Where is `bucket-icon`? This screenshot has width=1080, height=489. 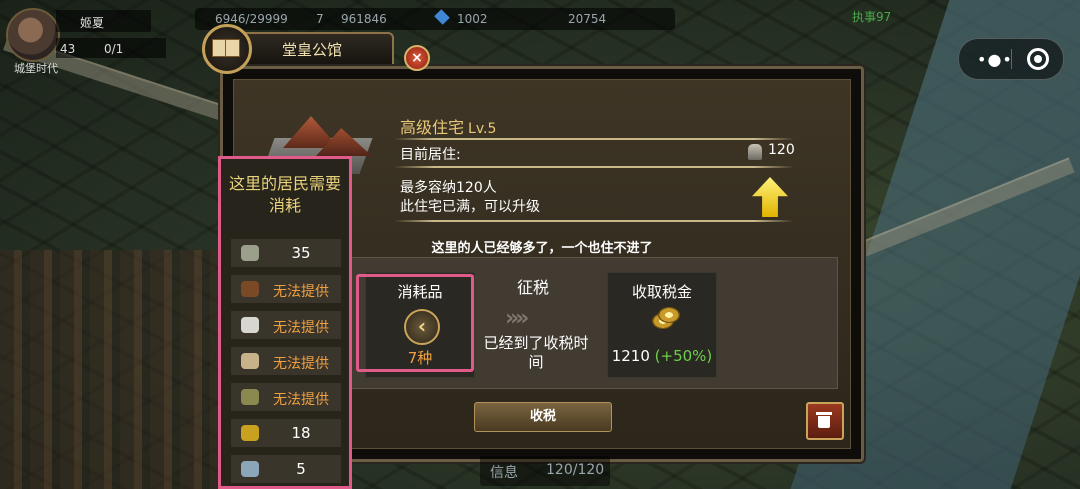
bucket-icon is located at coordinates (250, 397).